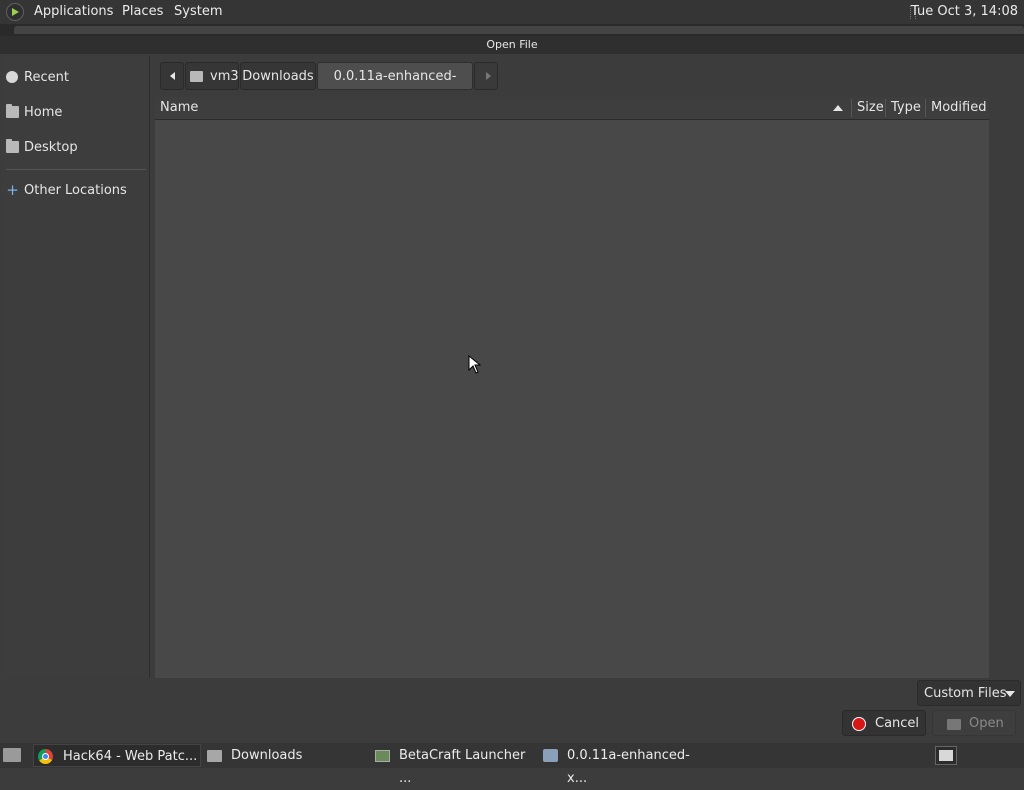 This screenshot has width=1024, height=790. What do you see at coordinates (870, 108) in the screenshot?
I see `column-size: Size` at bounding box center [870, 108].